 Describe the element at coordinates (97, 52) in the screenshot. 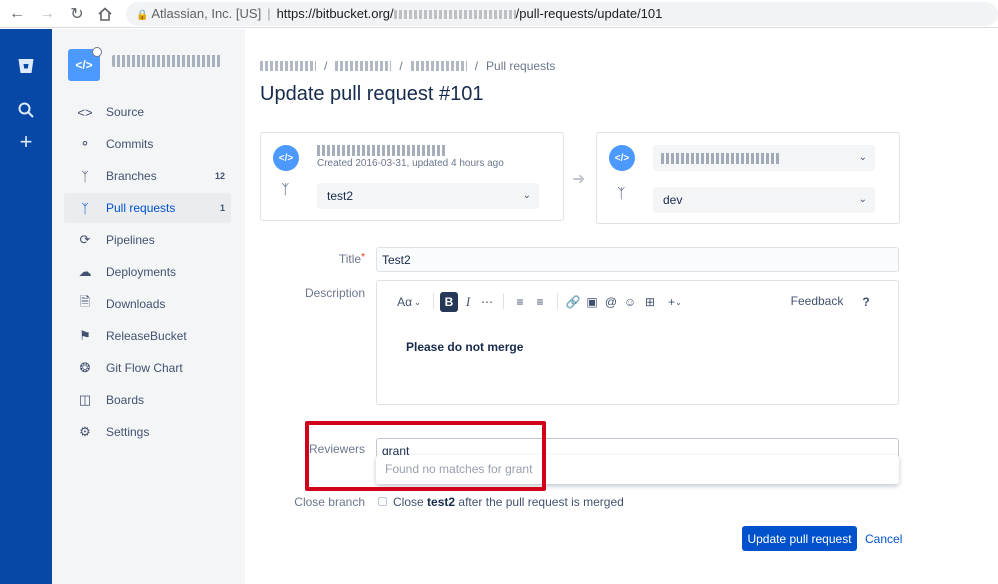

I see `private-lock-icon` at that location.